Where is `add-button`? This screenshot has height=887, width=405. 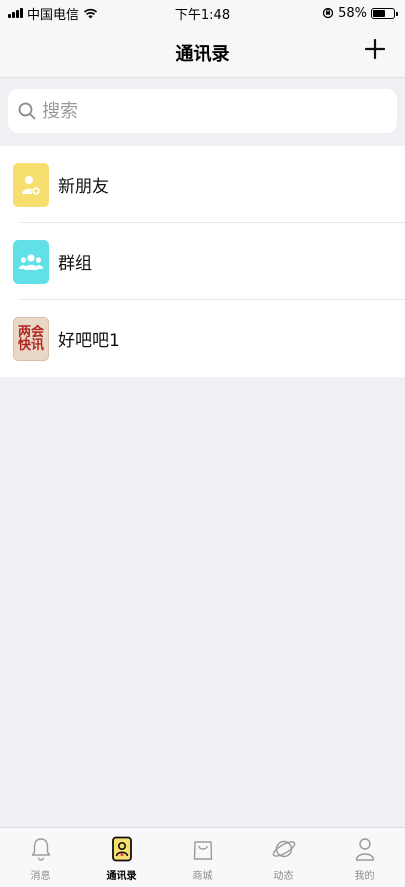 add-button is located at coordinates (375, 49).